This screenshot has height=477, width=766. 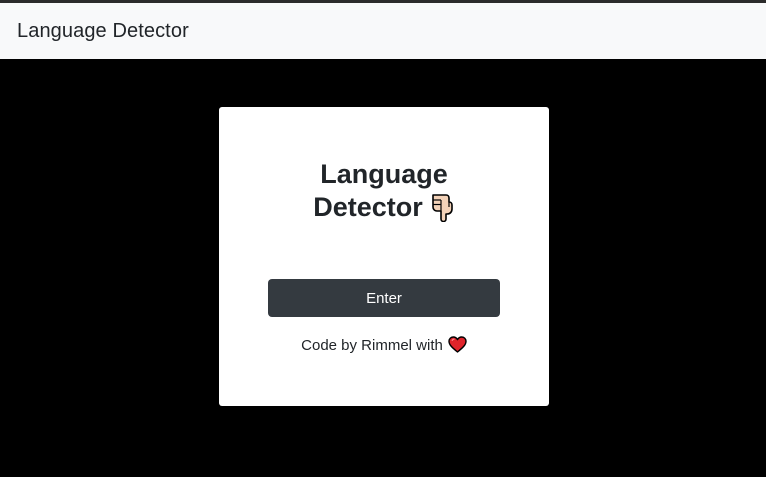 I want to click on pointing-down-hand-icon, so click(x=442, y=208).